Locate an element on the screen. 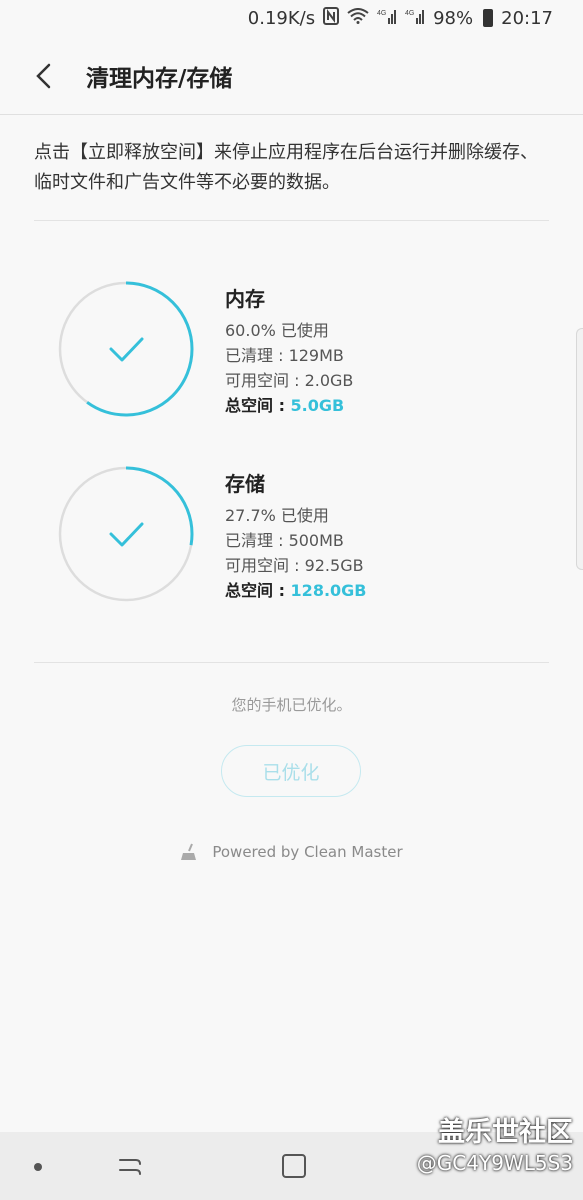 The height and width of the screenshot is (1200, 583). memory-total-value: 5.0GB is located at coordinates (317, 405).